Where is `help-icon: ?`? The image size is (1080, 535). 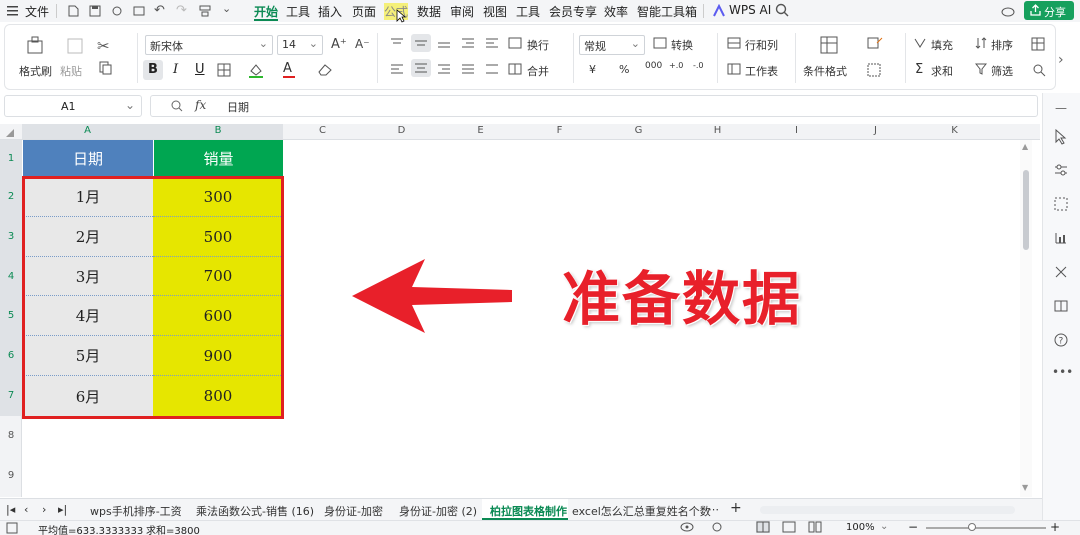 help-icon: ? is located at coordinates (1061, 340).